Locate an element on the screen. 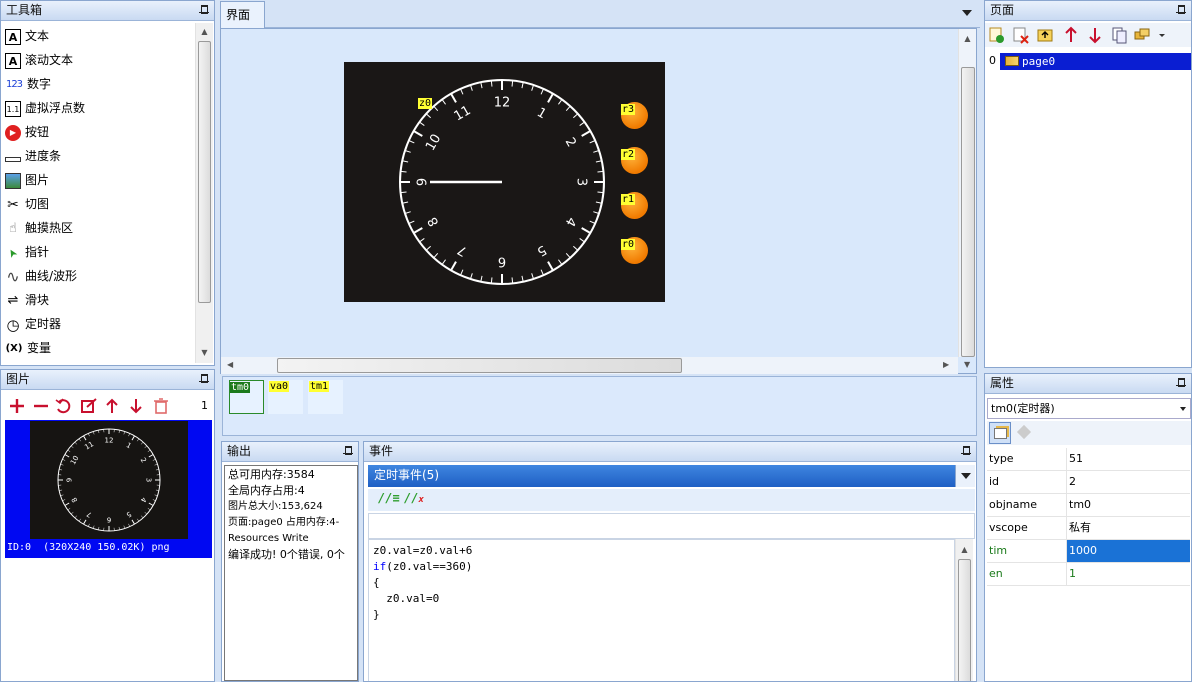  object-selector: tm0(定时器) is located at coordinates (1089, 408).